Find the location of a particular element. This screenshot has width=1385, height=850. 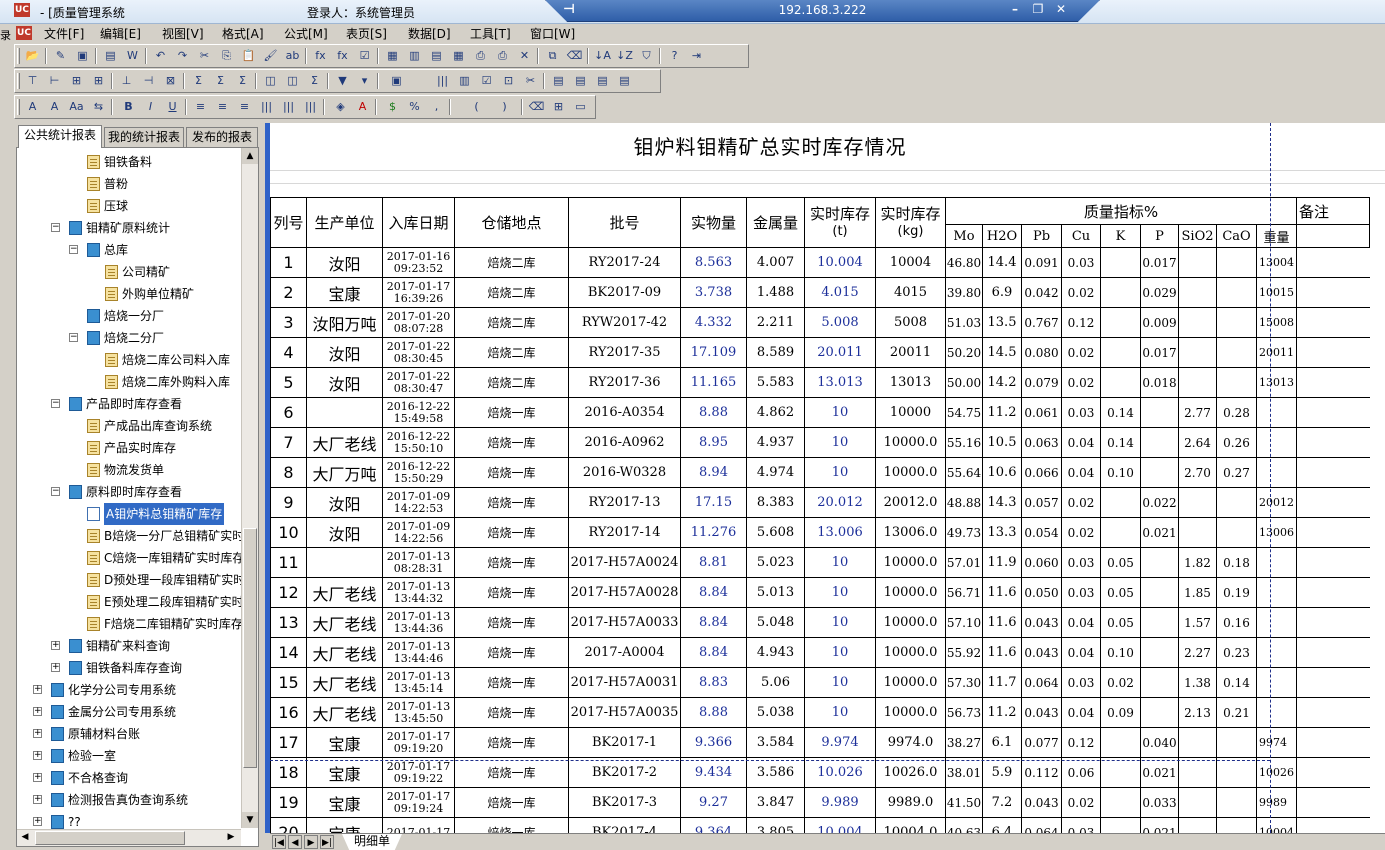

sheet-icon: ▦ is located at coordinates (458, 56).